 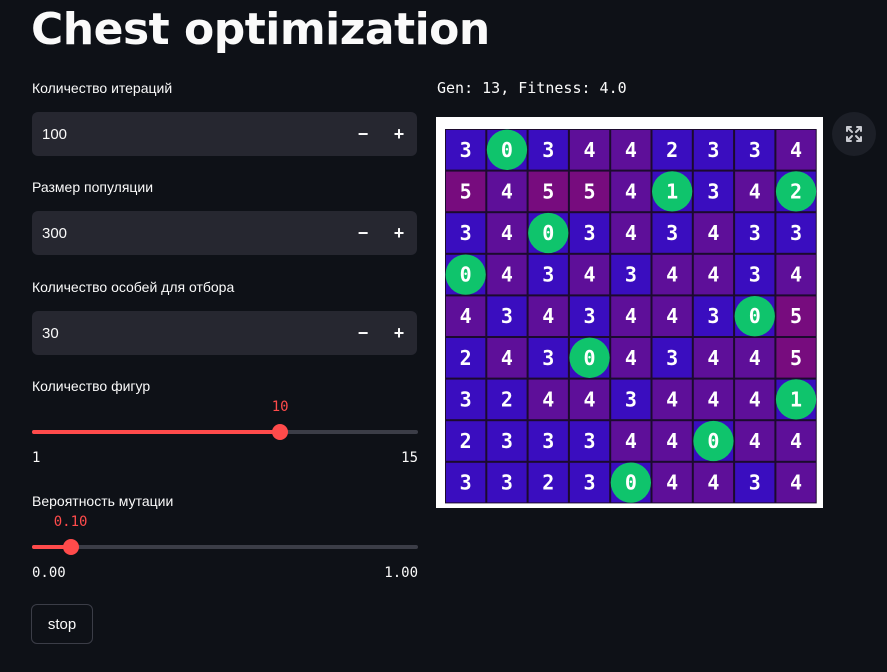 I want to click on population-decrement-button: −, so click(x=363, y=233).